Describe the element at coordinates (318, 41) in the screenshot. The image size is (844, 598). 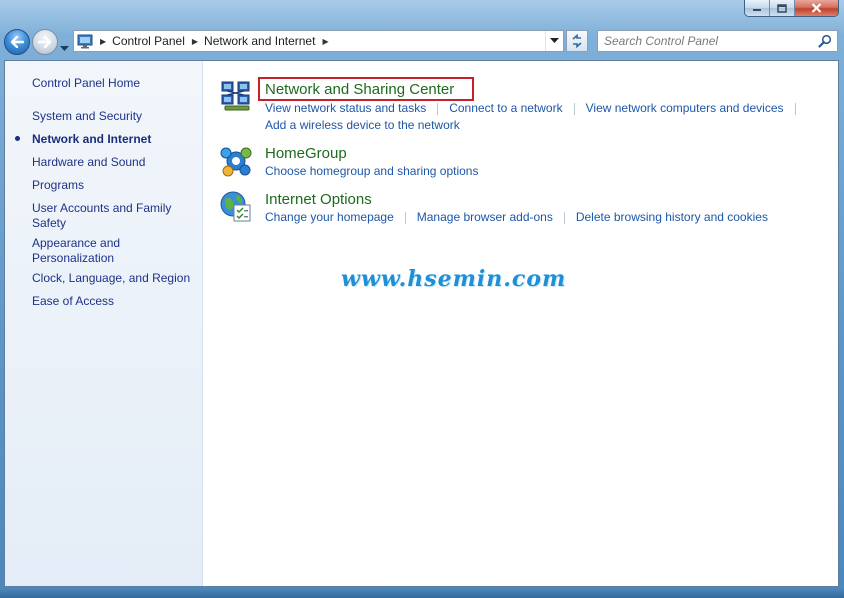
I see `address-bar: ▶ Control Panel ▶ Network and Internet ▶` at that location.